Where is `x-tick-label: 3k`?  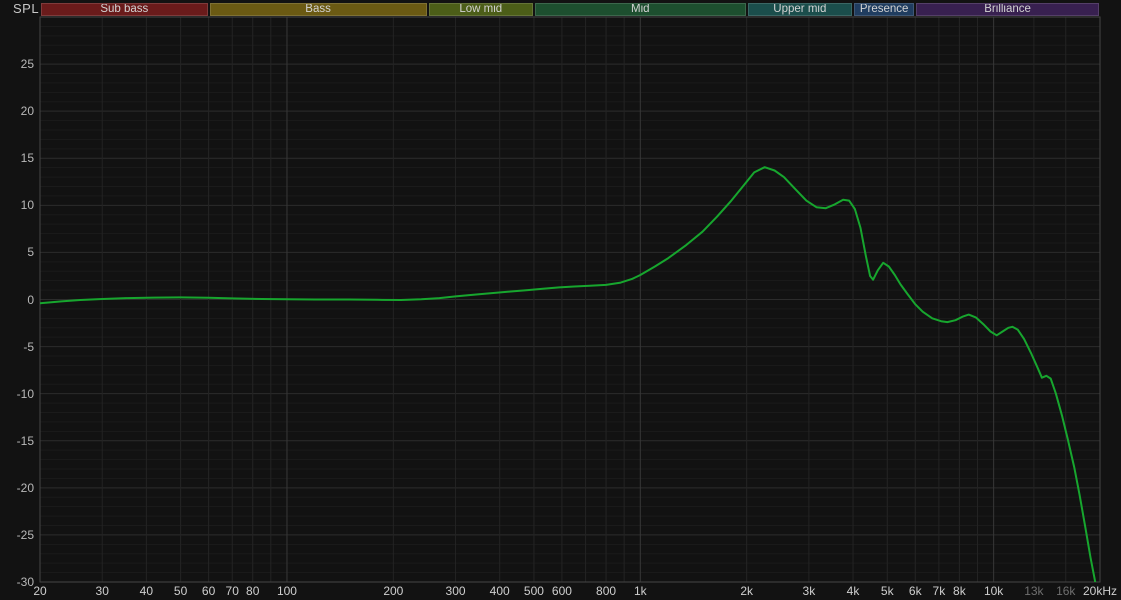 x-tick-label: 3k is located at coordinates (809, 591).